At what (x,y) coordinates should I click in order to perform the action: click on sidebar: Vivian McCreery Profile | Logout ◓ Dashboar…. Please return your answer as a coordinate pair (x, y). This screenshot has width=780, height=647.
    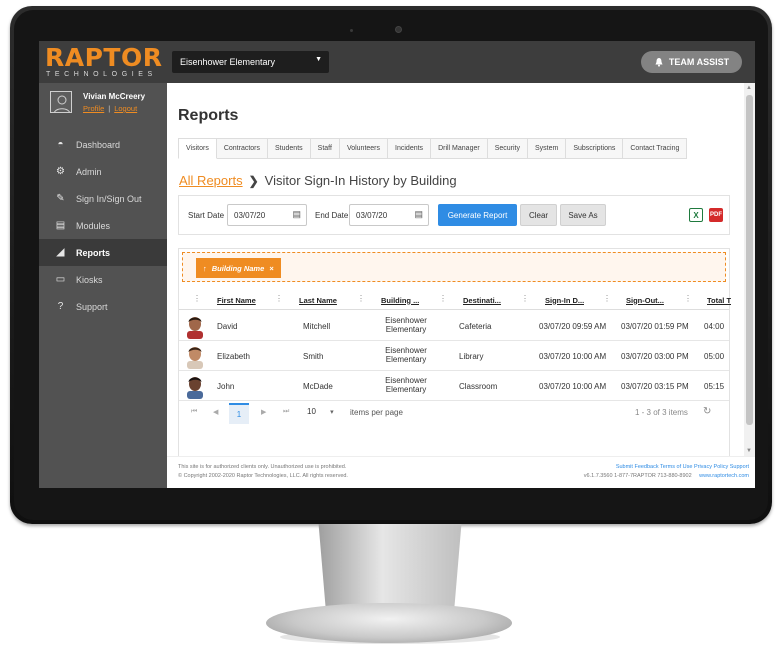
    Looking at the image, I should click on (103, 285).